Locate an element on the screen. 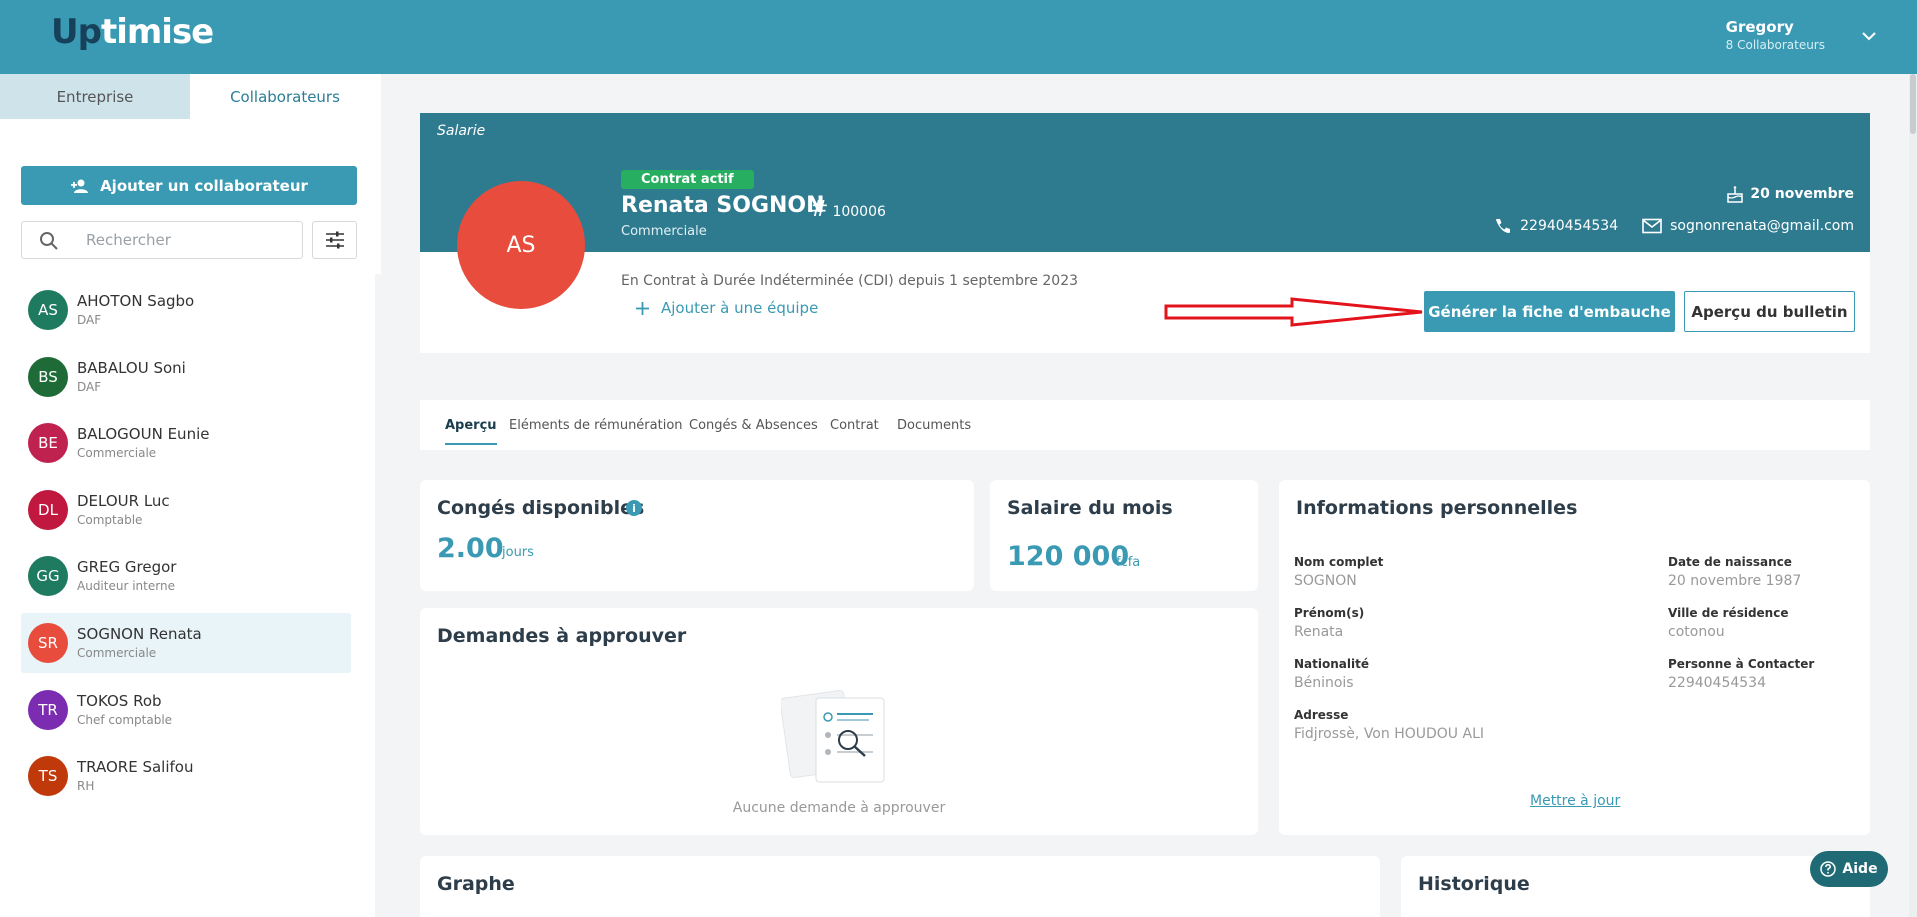 The image size is (1917, 917). salary-value: 120 000 is located at coordinates (1068, 556).